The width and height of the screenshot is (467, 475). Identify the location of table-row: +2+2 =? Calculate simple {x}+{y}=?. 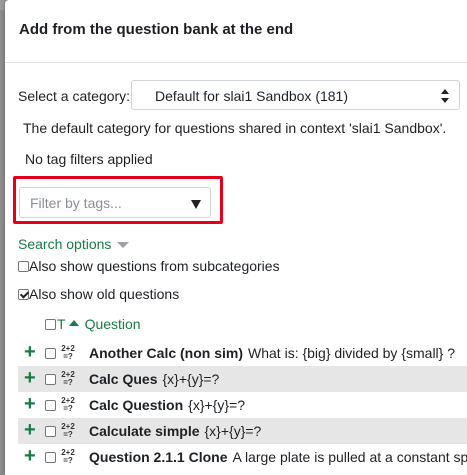
(242, 431).